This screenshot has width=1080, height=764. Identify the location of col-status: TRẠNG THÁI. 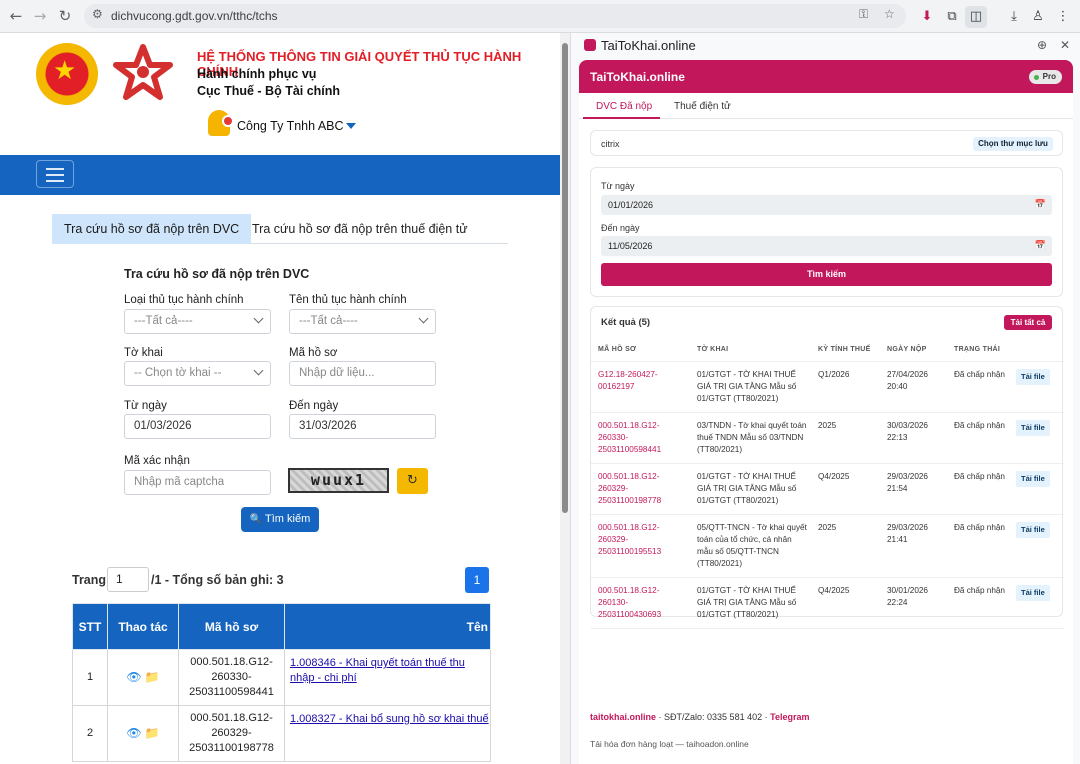
(978, 350).